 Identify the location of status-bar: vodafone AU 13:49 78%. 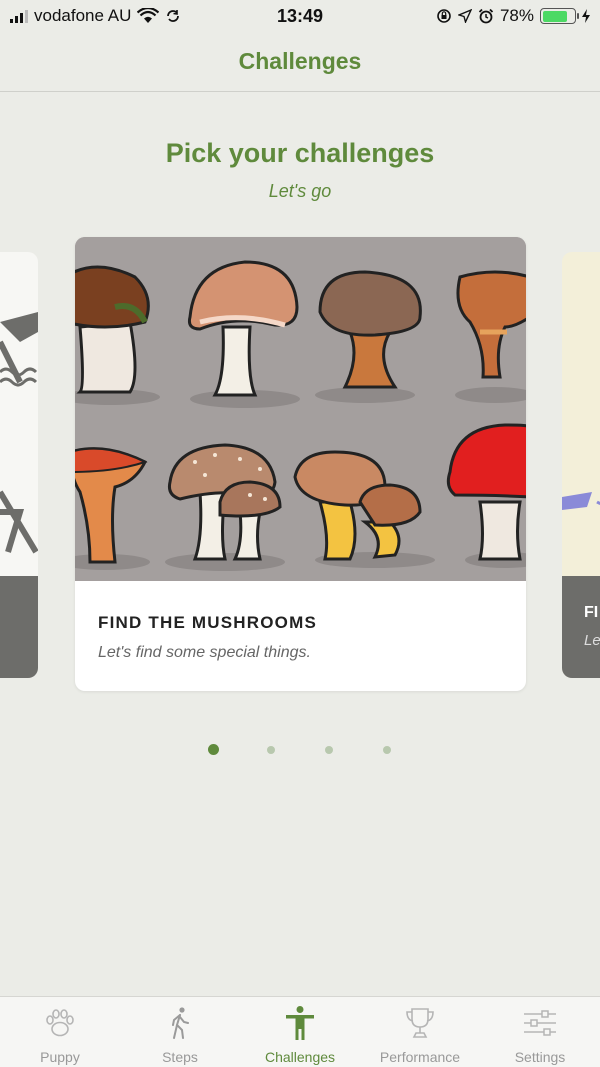
(300, 16).